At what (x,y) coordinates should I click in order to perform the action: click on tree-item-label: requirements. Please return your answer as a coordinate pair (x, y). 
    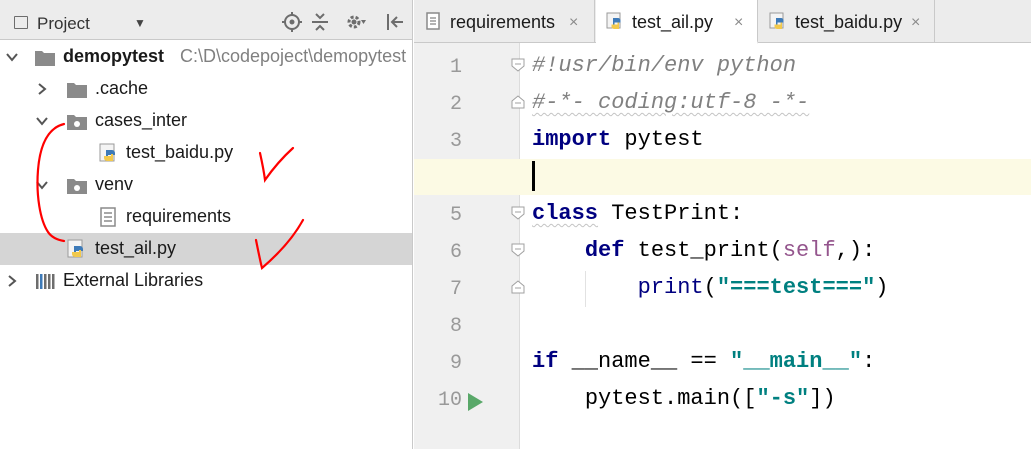
    Looking at the image, I should click on (179, 216).